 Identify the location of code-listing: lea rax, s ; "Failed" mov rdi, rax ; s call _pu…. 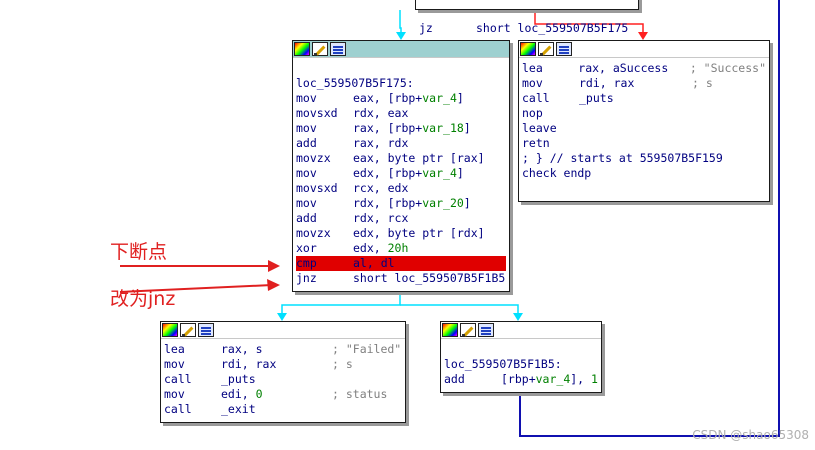
(283, 378).